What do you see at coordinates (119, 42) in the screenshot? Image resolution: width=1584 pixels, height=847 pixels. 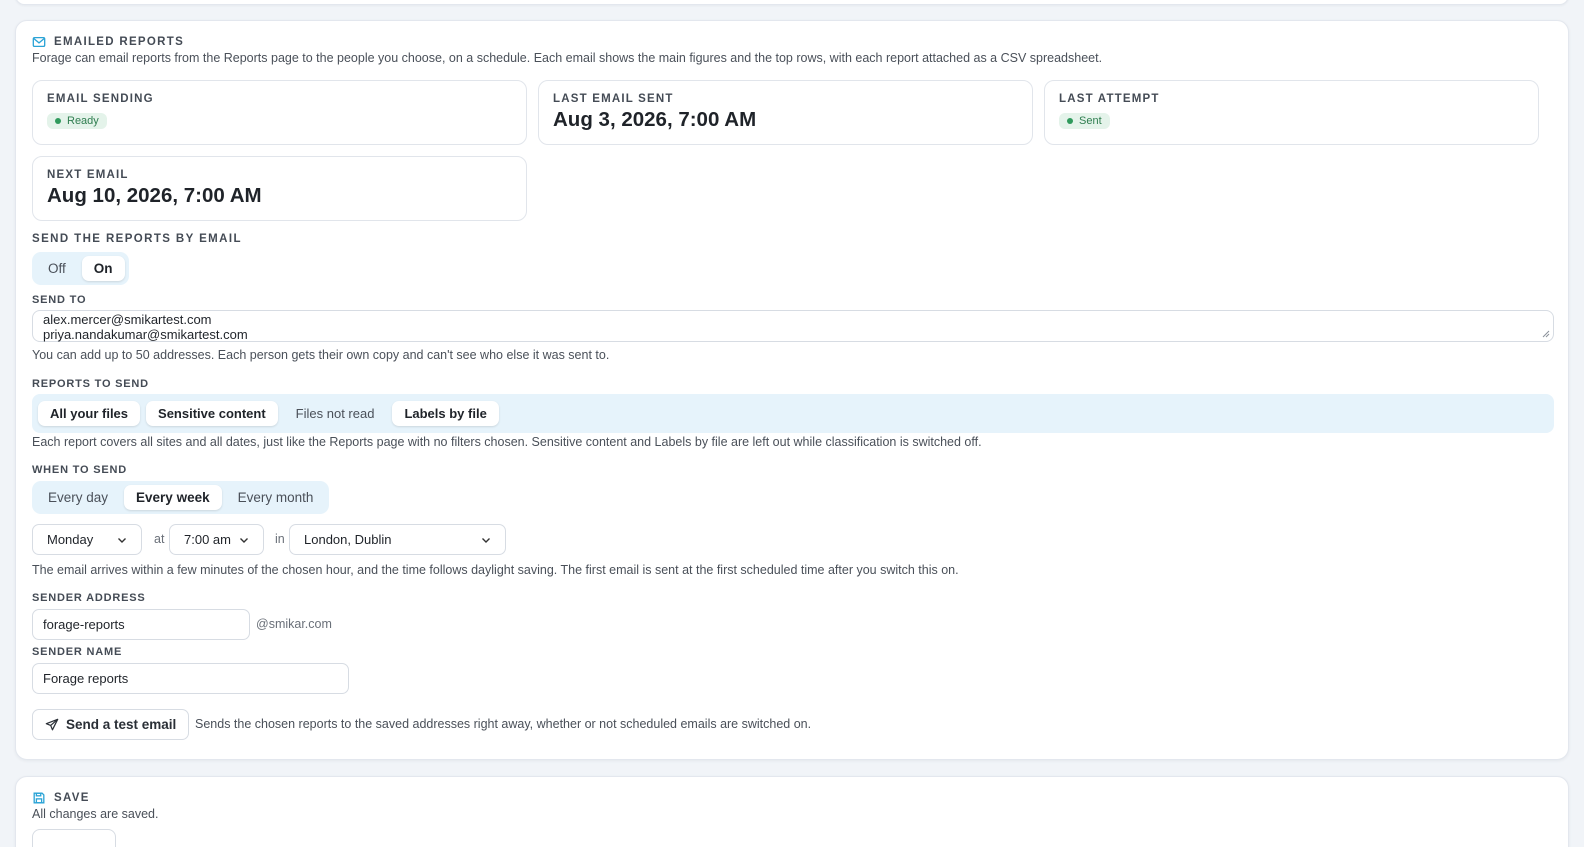 I see `emailed-reports-title: EMAILED REPORTS` at bounding box center [119, 42].